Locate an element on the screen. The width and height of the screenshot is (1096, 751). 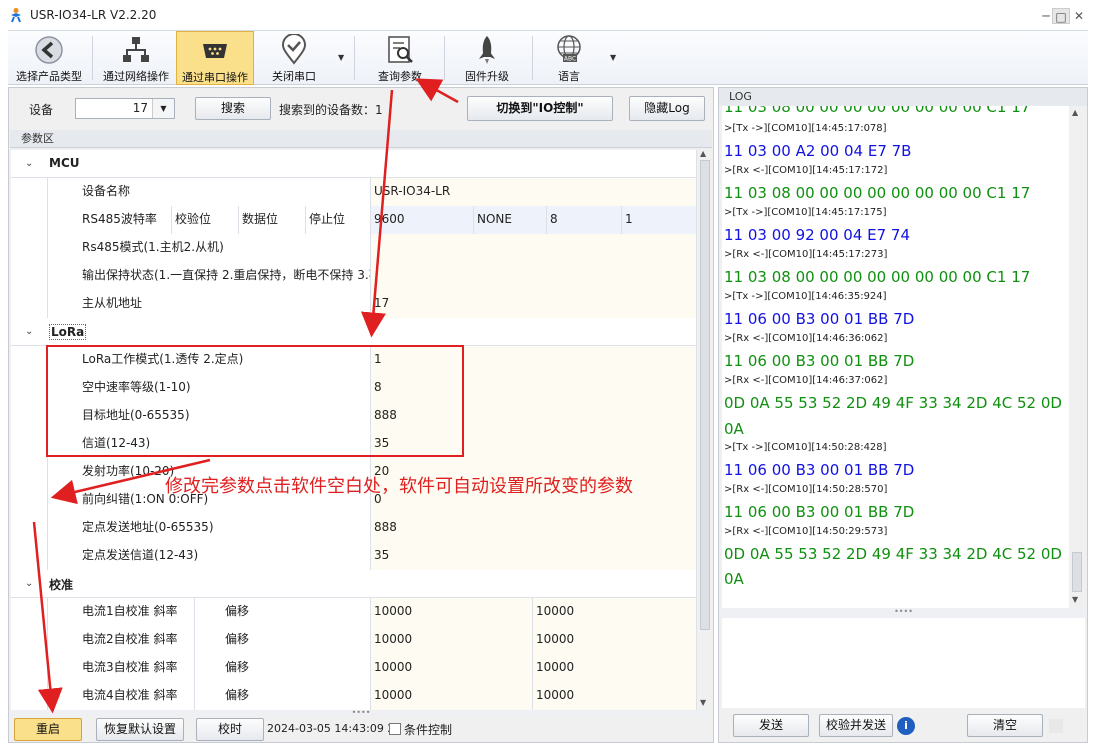
category-calibration: ⌄ 校准 is located at coordinates (353, 584).